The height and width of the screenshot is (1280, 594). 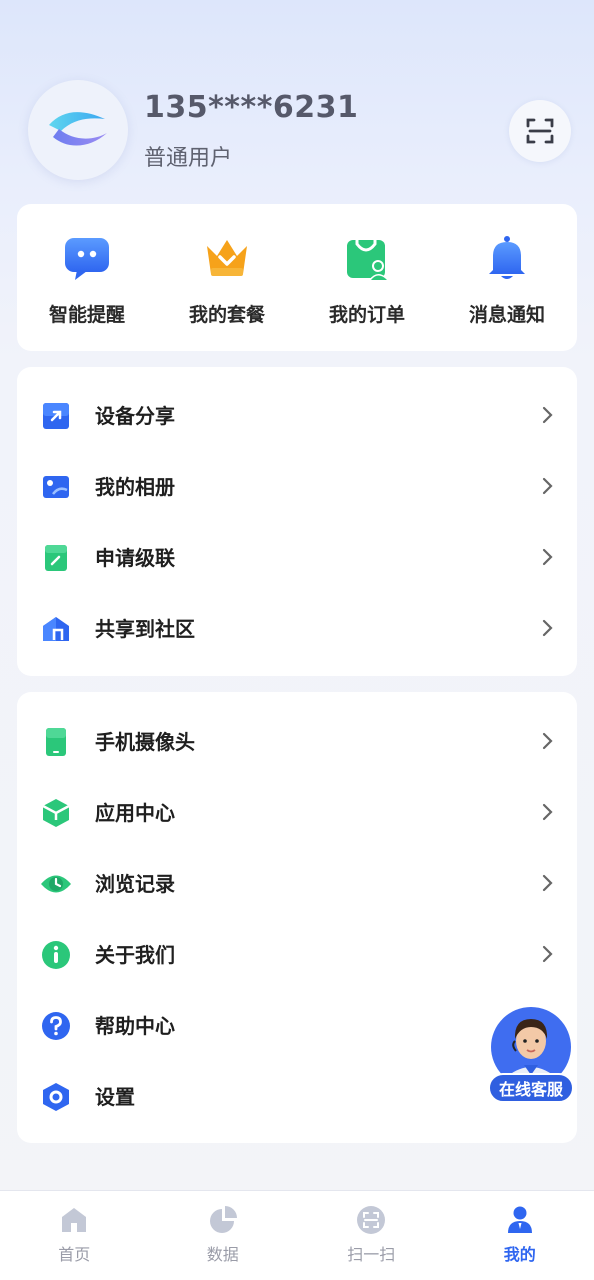 What do you see at coordinates (227, 277) in the screenshot?
I see `quick-action-my-plan: 我的套餐` at bounding box center [227, 277].